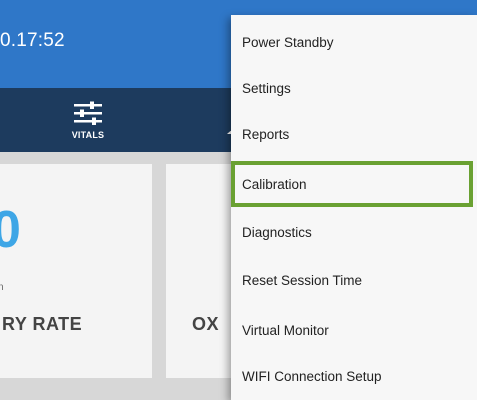 The image size is (477, 400). I want to click on oxygen-title: OX, so click(206, 324).